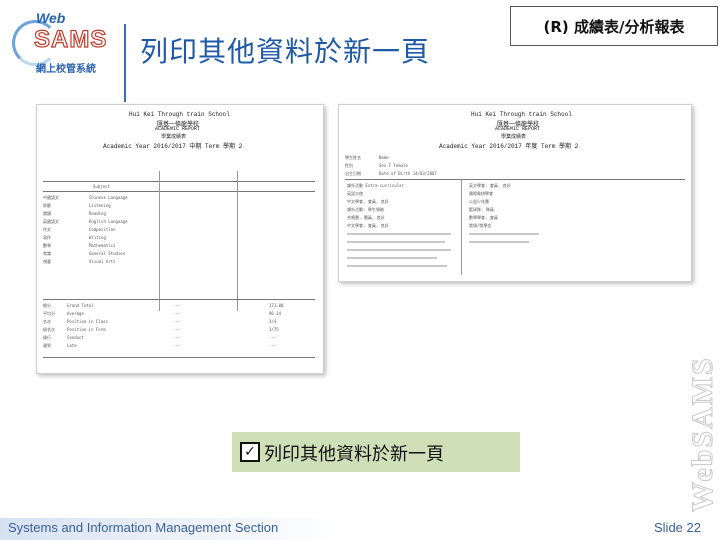  What do you see at coordinates (66, 69) in the screenshot?
I see `logo-subtitle: 網上校管系統` at bounding box center [66, 69].